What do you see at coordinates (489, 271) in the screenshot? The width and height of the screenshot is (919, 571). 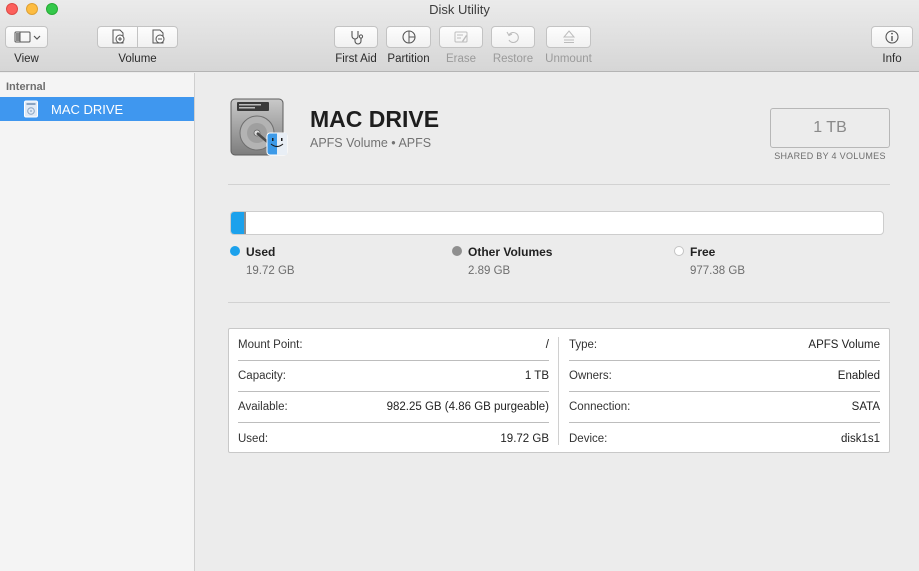 I see `legend-other-value: 2.89 GB` at bounding box center [489, 271].